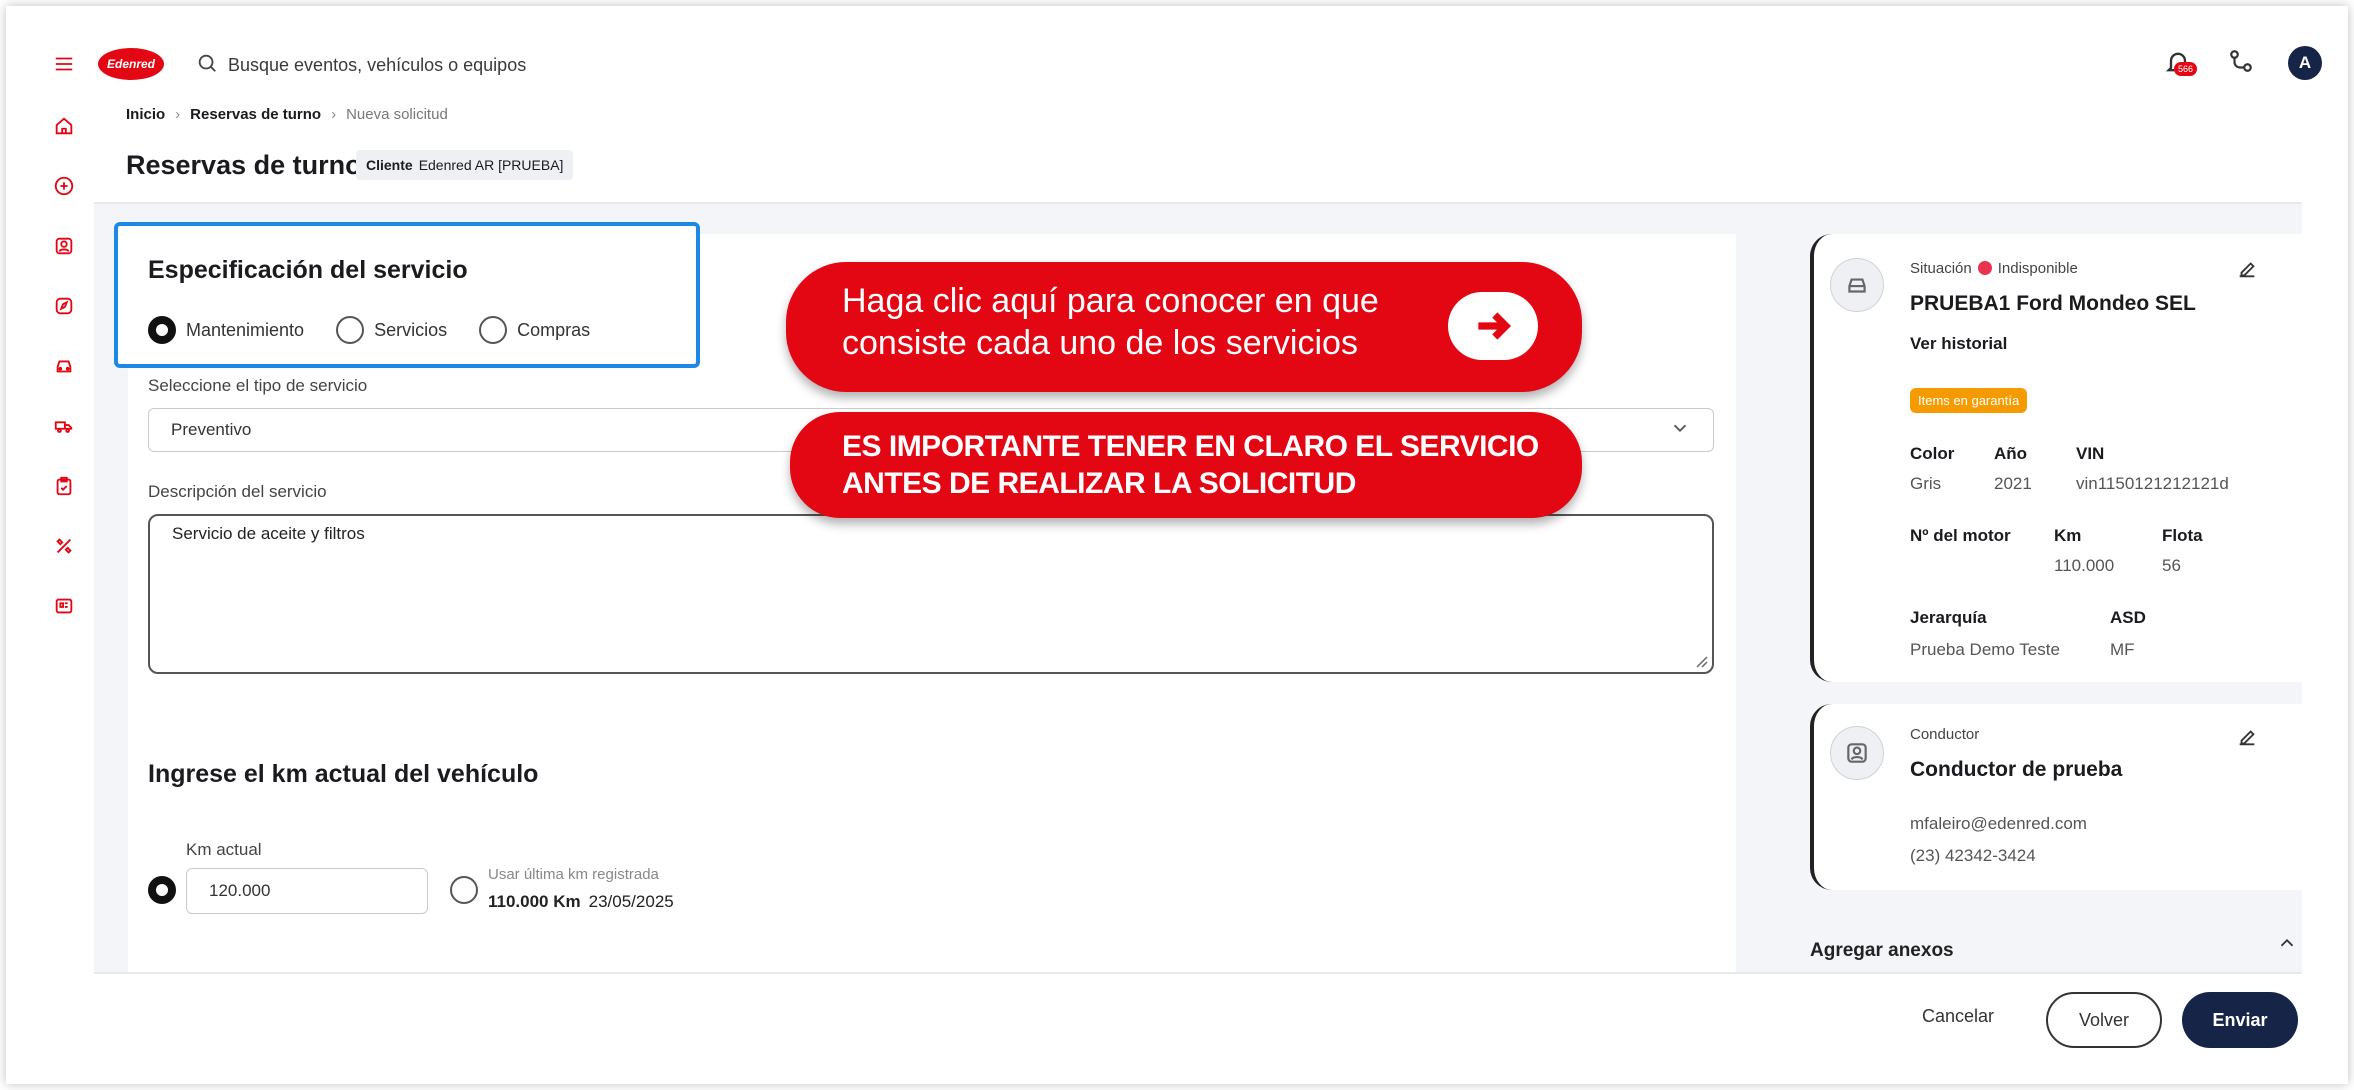  Describe the element at coordinates (1973, 855) in the screenshot. I see `driver-phone: (23) 42342-3424` at that location.